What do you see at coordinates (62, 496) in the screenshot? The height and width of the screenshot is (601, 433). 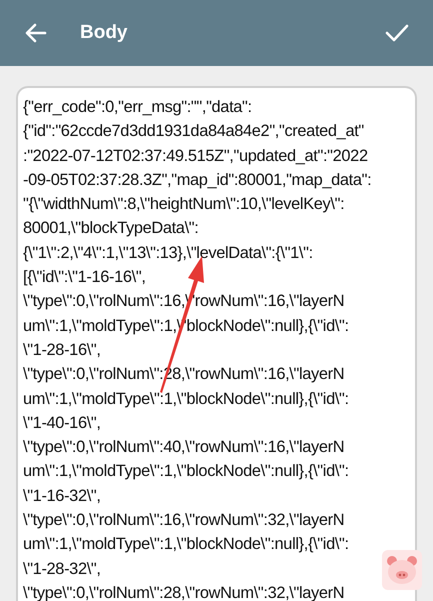 I see `body-text-line: \"1-16-32\",` at bounding box center [62, 496].